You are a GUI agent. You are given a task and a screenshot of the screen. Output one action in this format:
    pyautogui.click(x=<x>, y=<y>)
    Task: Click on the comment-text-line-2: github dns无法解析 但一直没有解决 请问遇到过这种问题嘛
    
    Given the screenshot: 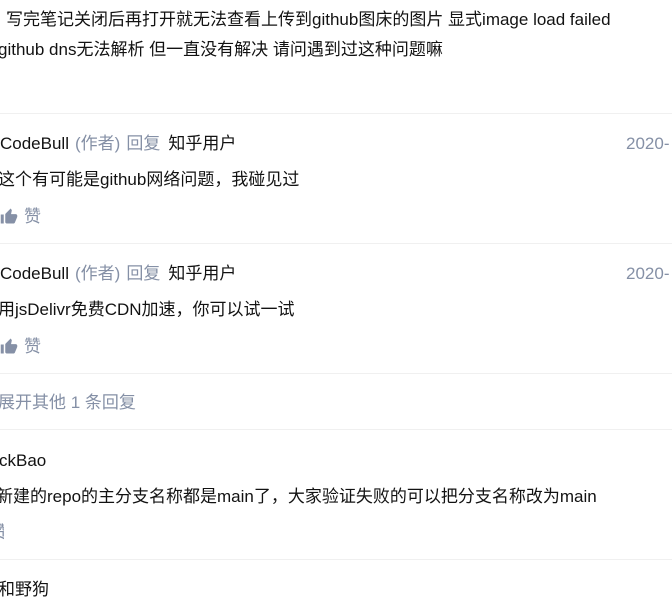 What is the action you would take?
    pyautogui.click(x=221, y=49)
    